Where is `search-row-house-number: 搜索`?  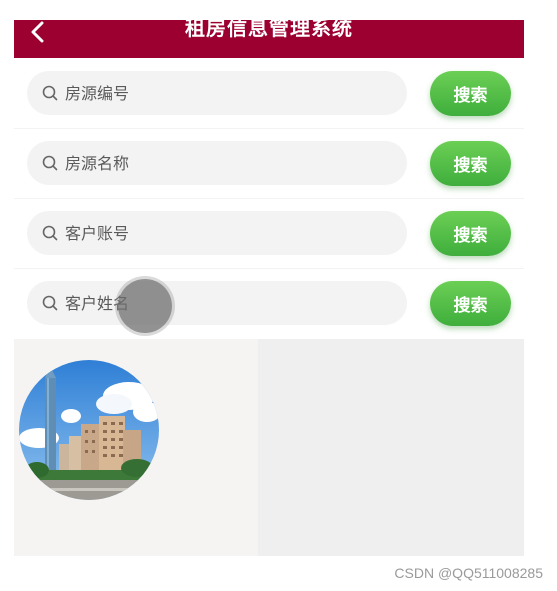 search-row-house-number: 搜索 is located at coordinates (269, 93).